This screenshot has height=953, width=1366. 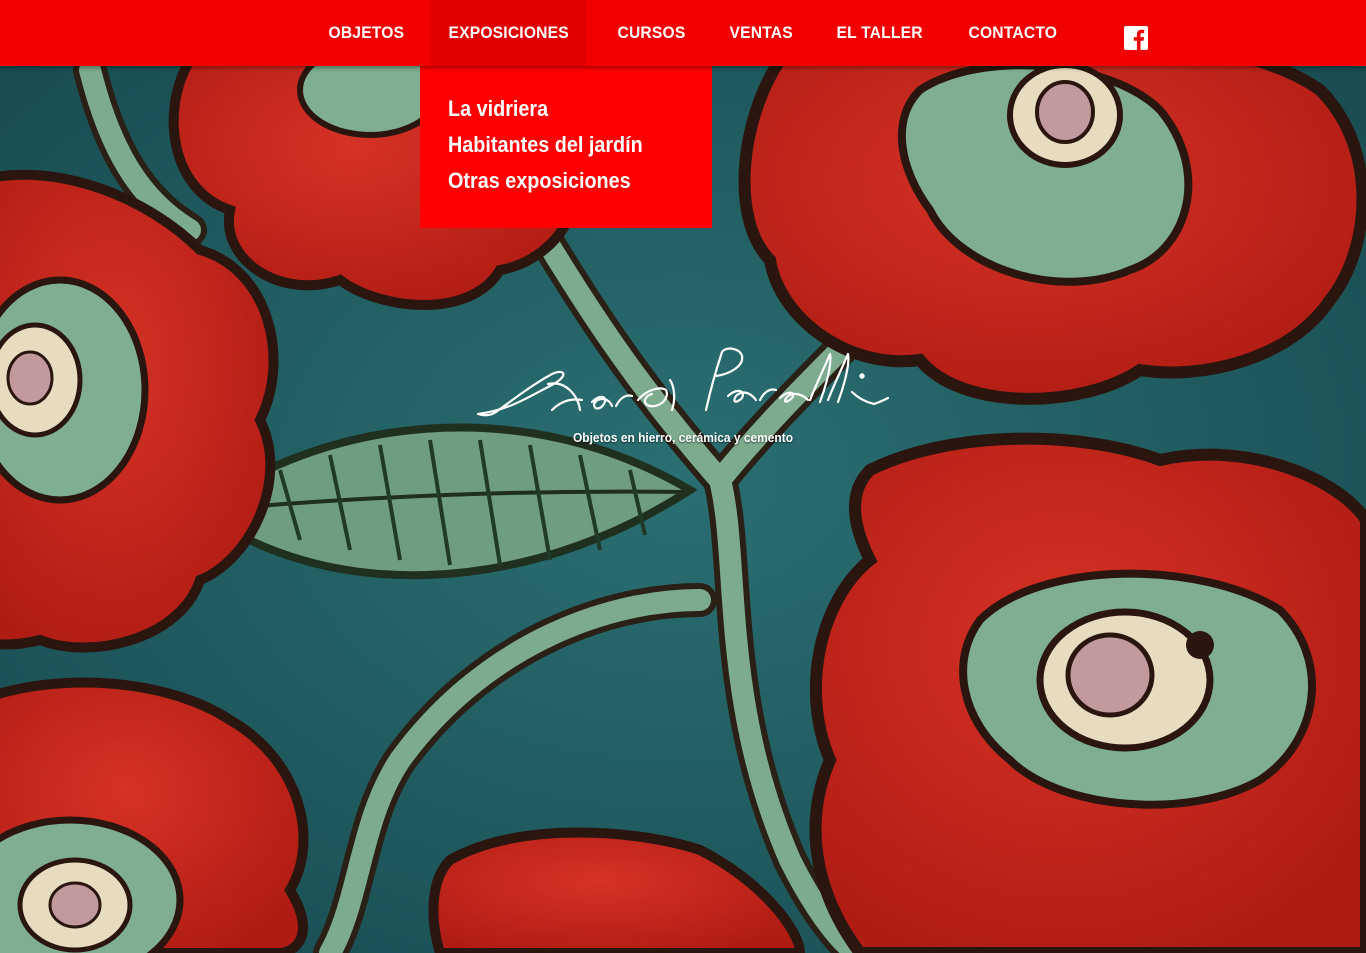 I want to click on nav-item-el-taller: EL TALLER, so click(x=879, y=33).